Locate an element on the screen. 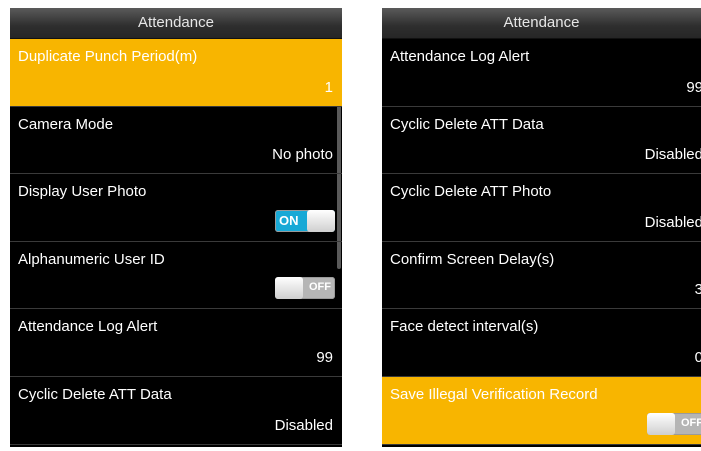  setting-label: Display User Photo is located at coordinates (82, 192).